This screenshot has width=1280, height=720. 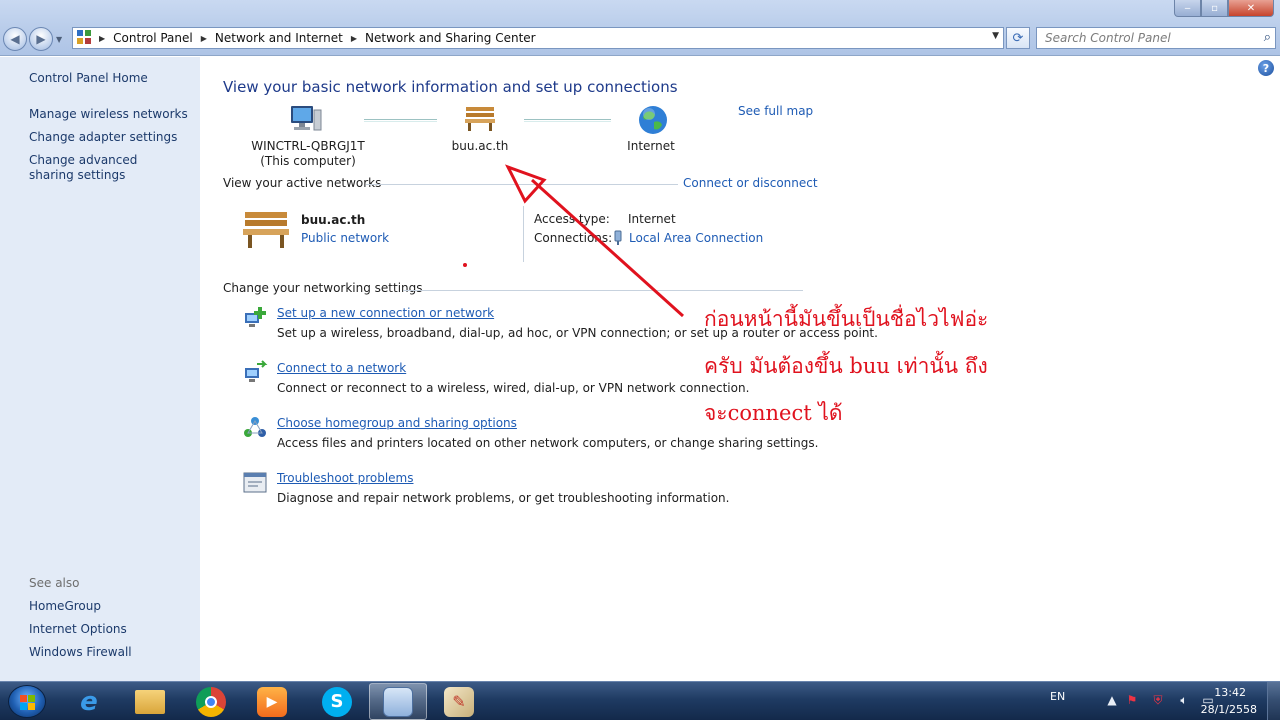 I want to click on start-button, so click(x=27, y=701).